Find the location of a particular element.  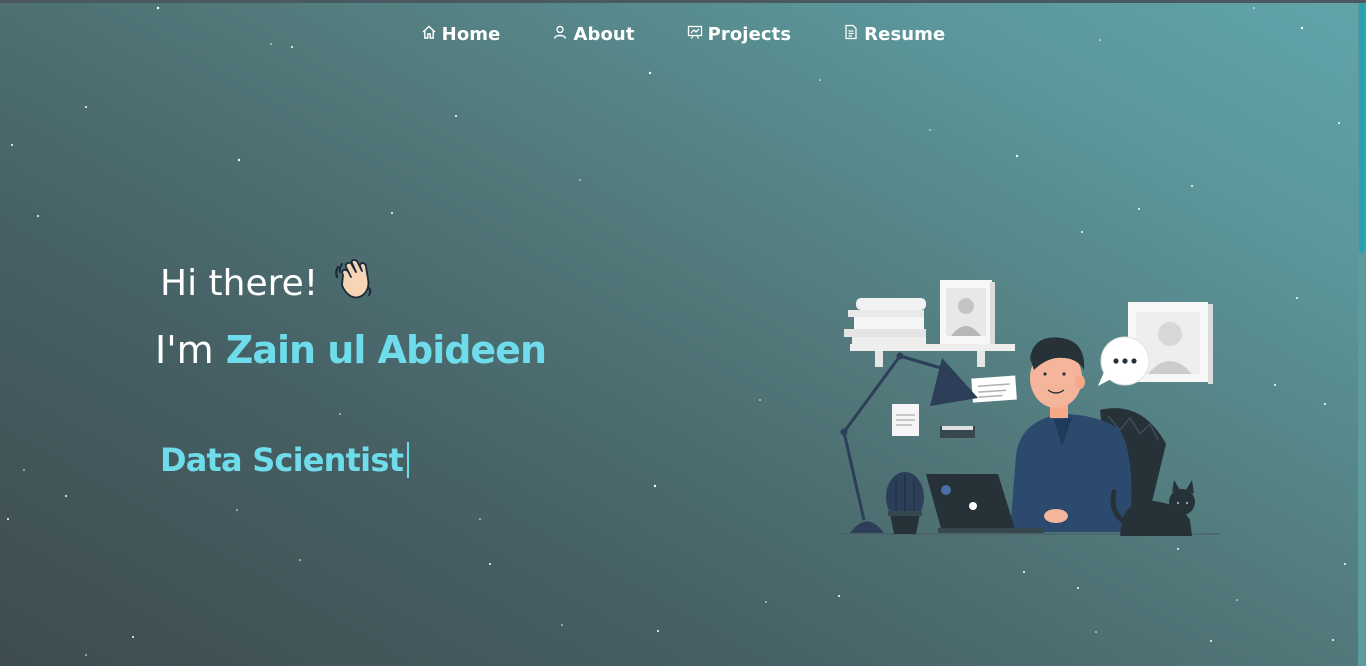

nav-label-resume: Resume is located at coordinates (905, 34).